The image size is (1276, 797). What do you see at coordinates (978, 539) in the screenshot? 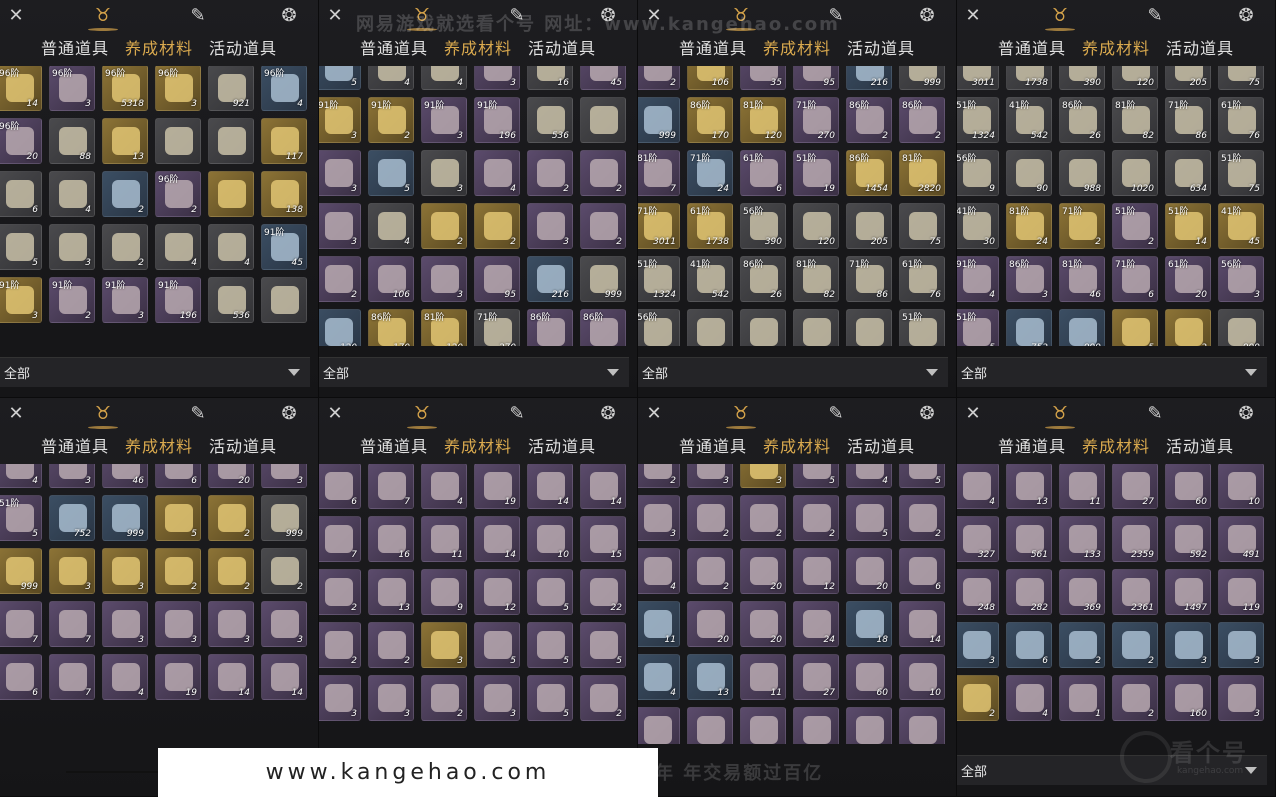
I see `item-slot: 327` at bounding box center [978, 539].